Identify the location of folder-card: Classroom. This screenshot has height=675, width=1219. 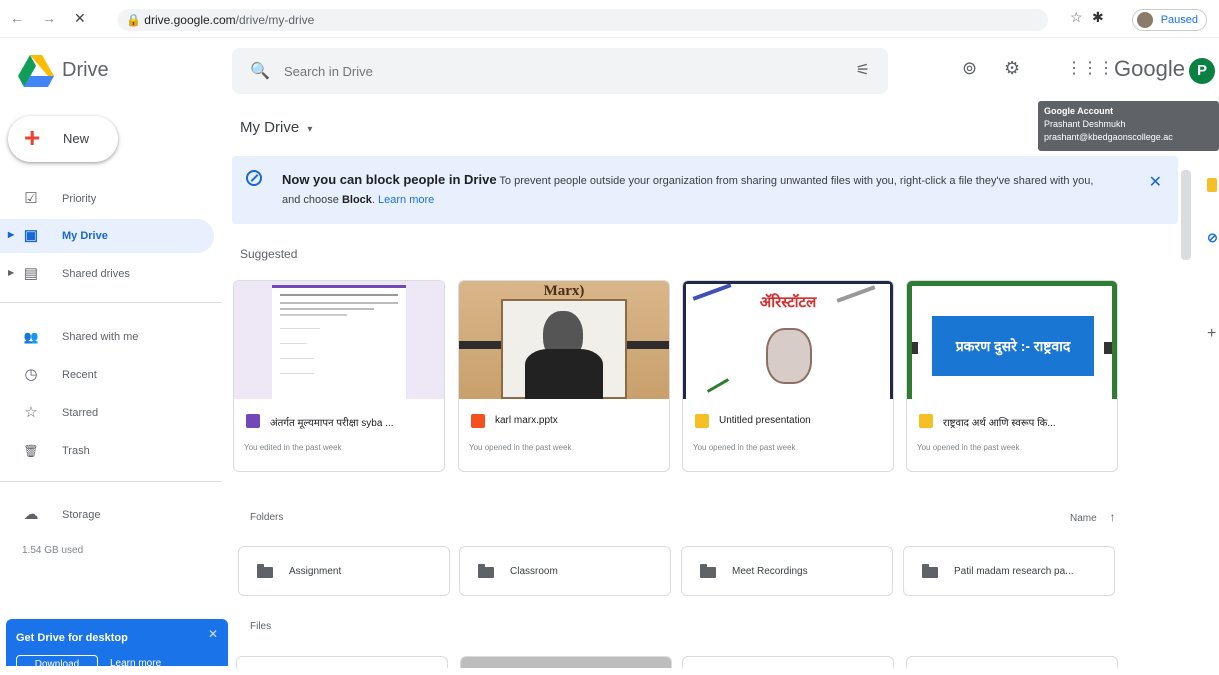
(565, 571).